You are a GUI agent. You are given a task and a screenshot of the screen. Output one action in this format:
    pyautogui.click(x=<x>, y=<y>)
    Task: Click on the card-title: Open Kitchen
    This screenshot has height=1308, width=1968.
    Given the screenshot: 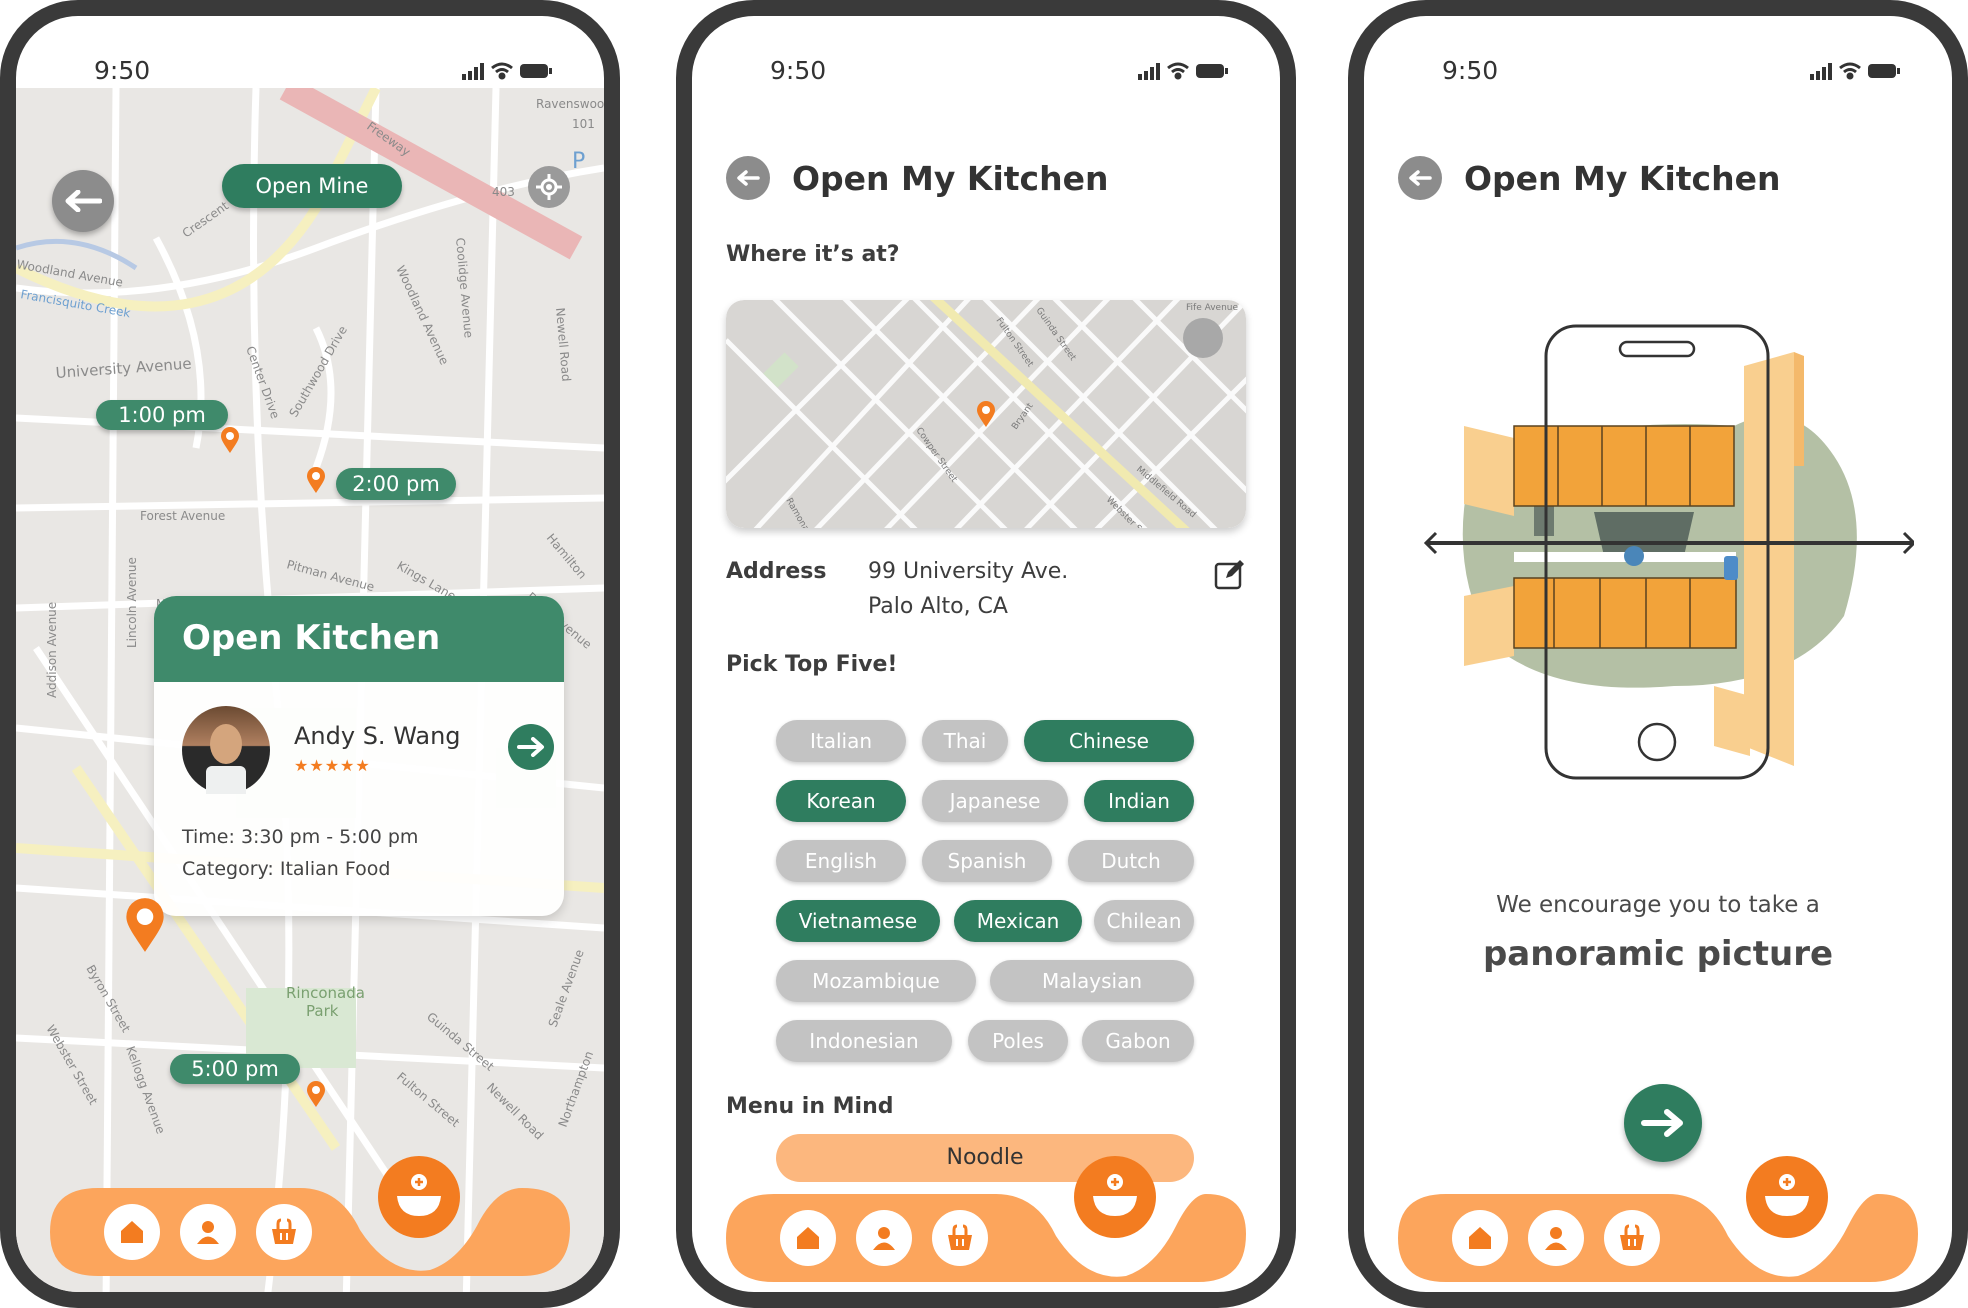 What is the action you would take?
    pyautogui.click(x=311, y=638)
    